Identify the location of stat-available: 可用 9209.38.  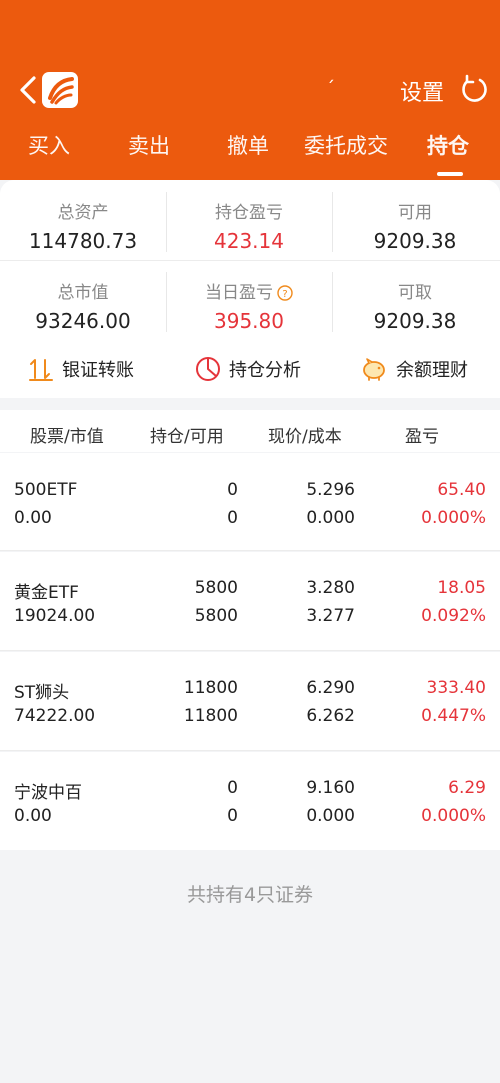
(415, 225).